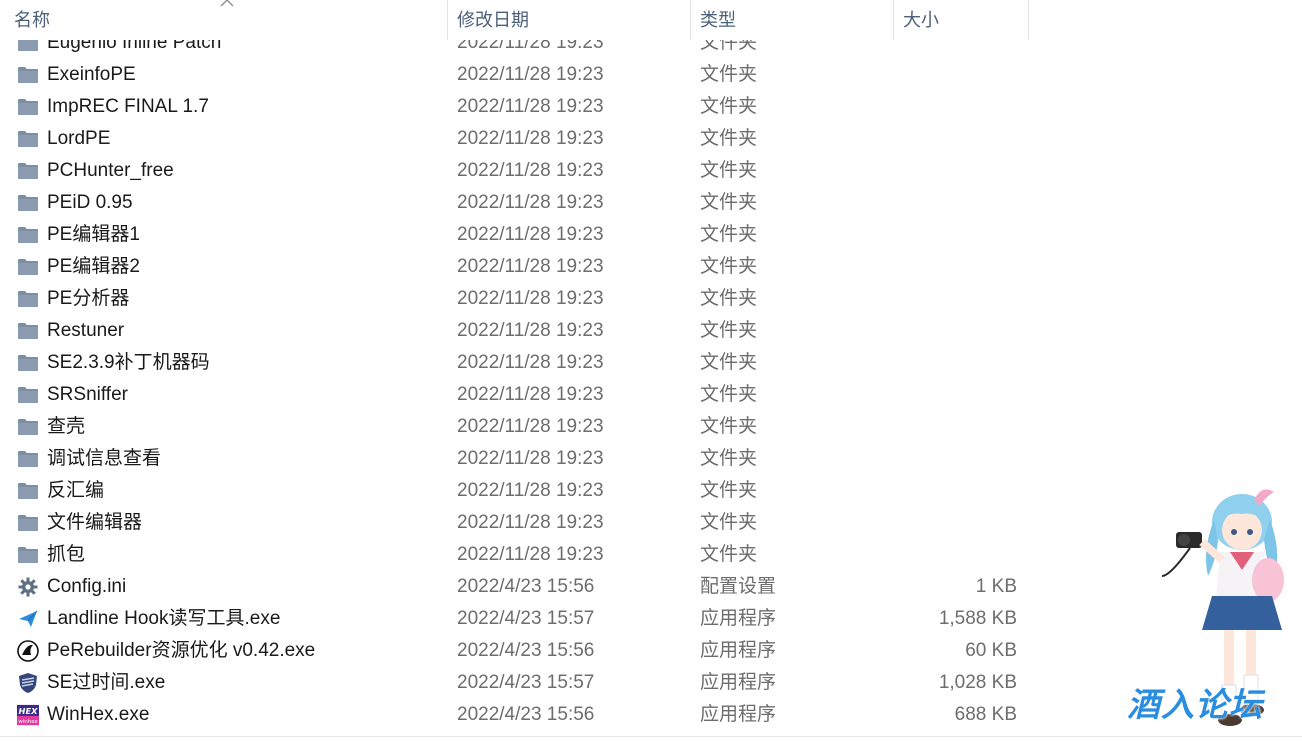  I want to click on file-name: 文件编辑器, so click(95, 522).